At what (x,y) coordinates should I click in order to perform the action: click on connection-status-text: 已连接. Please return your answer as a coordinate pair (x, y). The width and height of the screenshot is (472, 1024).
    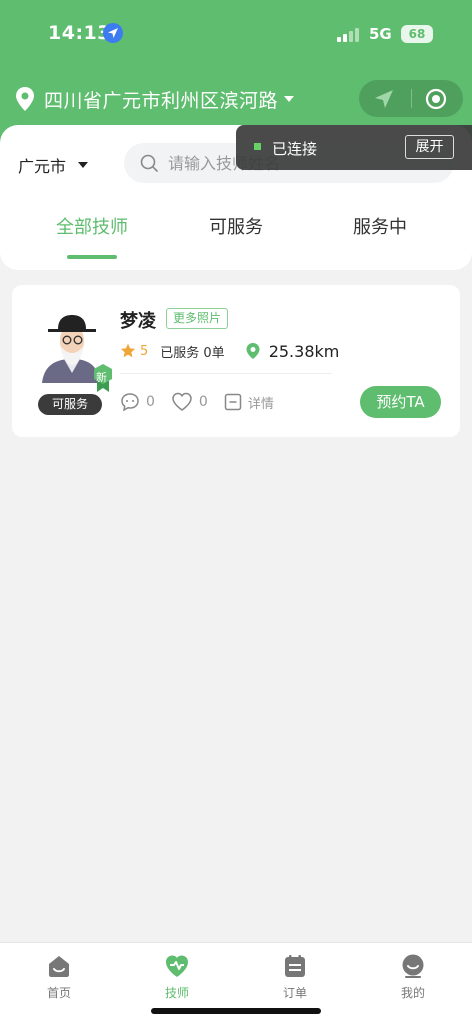
    Looking at the image, I should click on (295, 149).